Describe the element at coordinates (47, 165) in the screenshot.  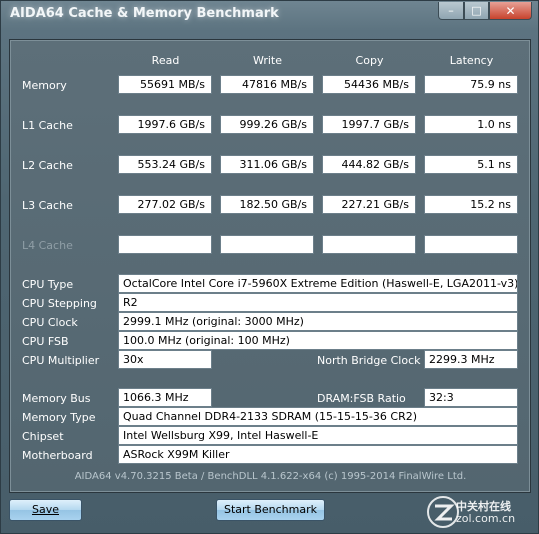
I see `row-label-l2: L2 Cache` at that location.